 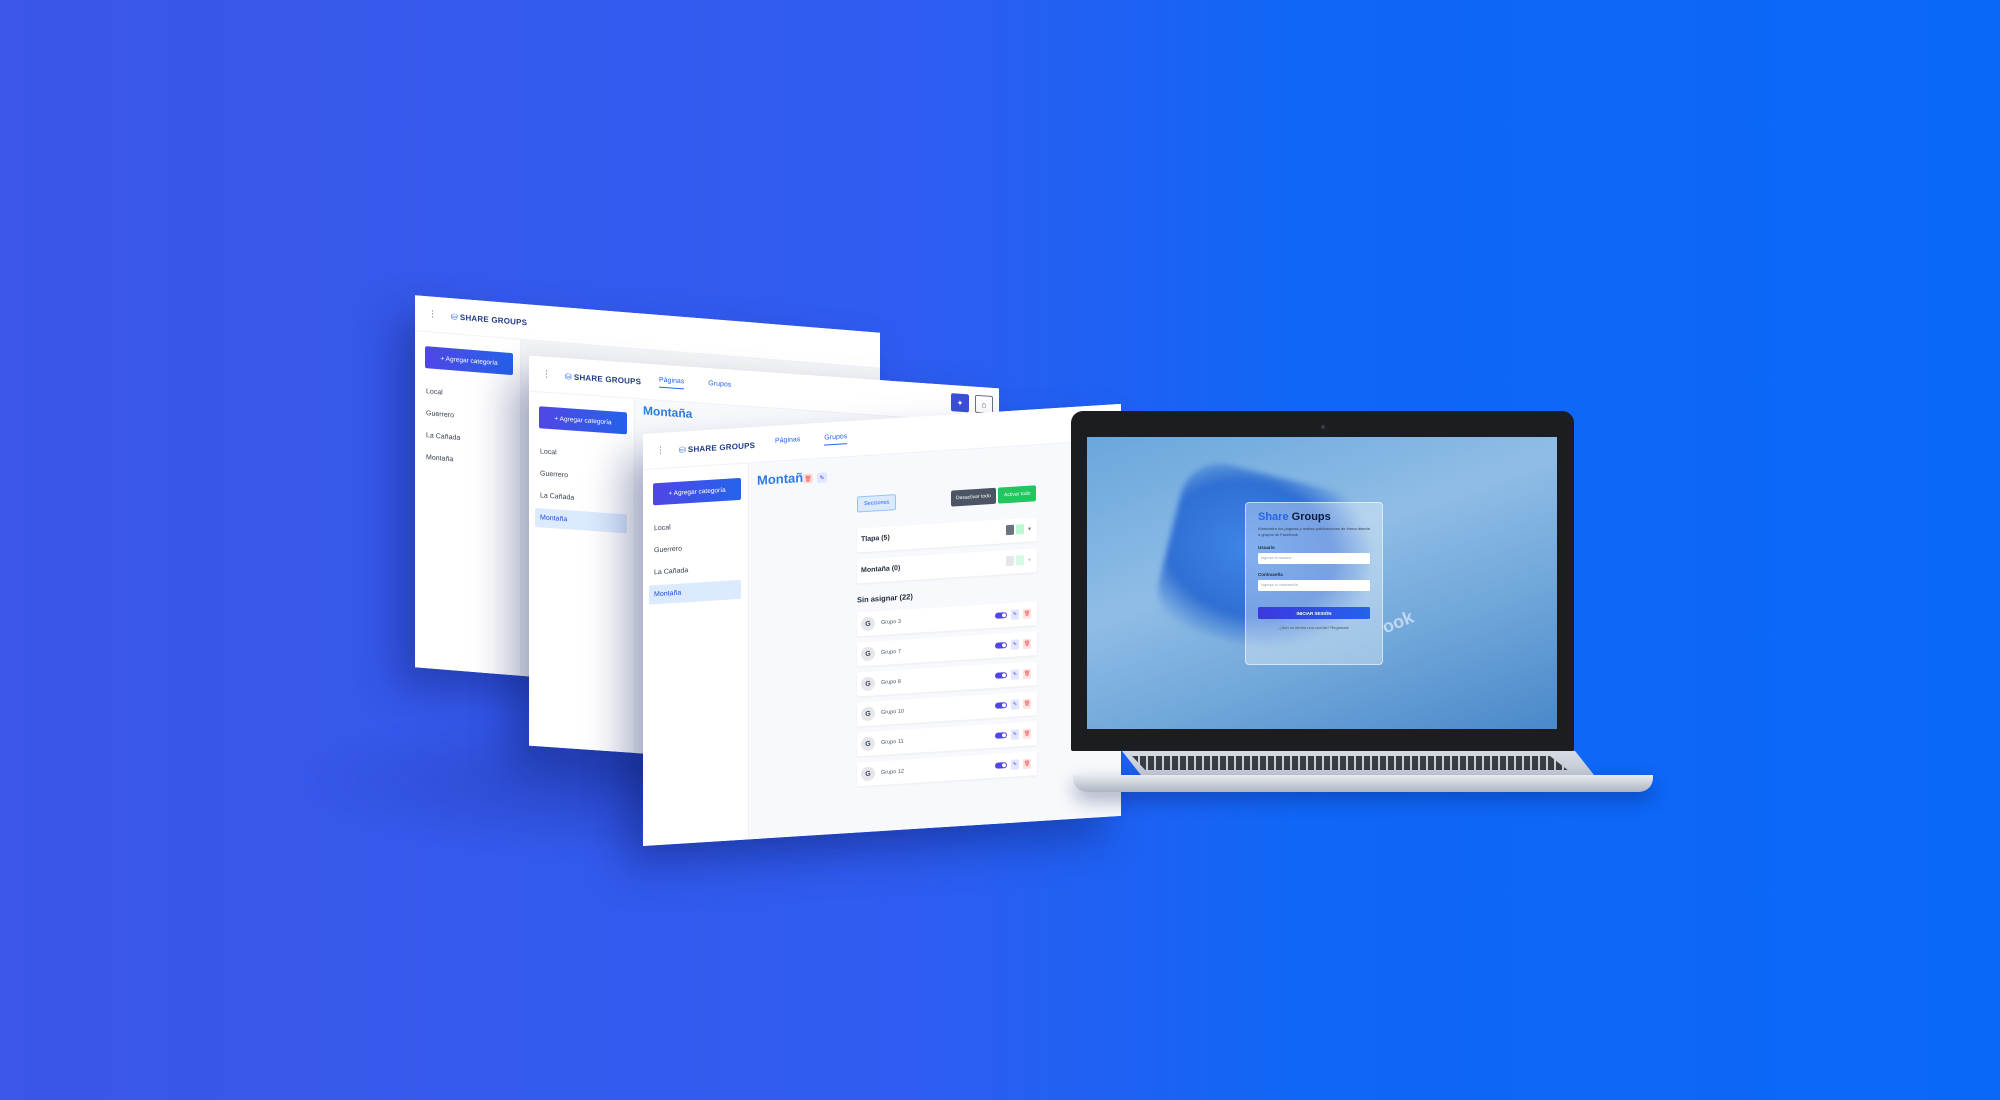 I want to click on group-row: G Grupo 8 ✎ 🗑, so click(x=947, y=679).